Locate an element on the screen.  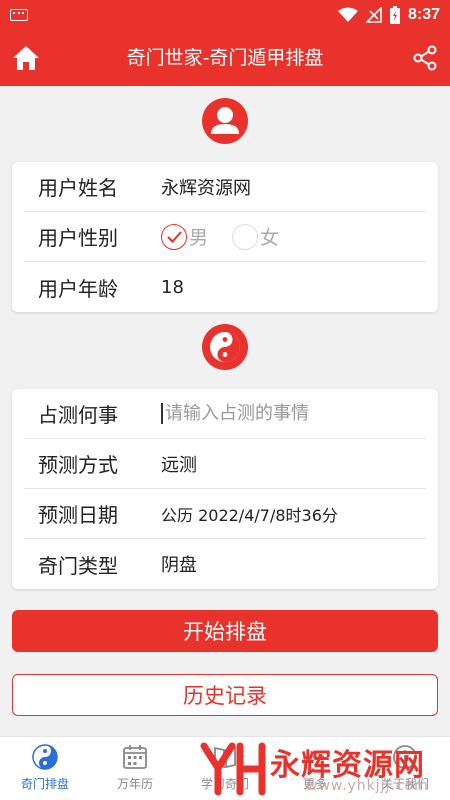
gender-radio-male: 男 is located at coordinates (184, 236).